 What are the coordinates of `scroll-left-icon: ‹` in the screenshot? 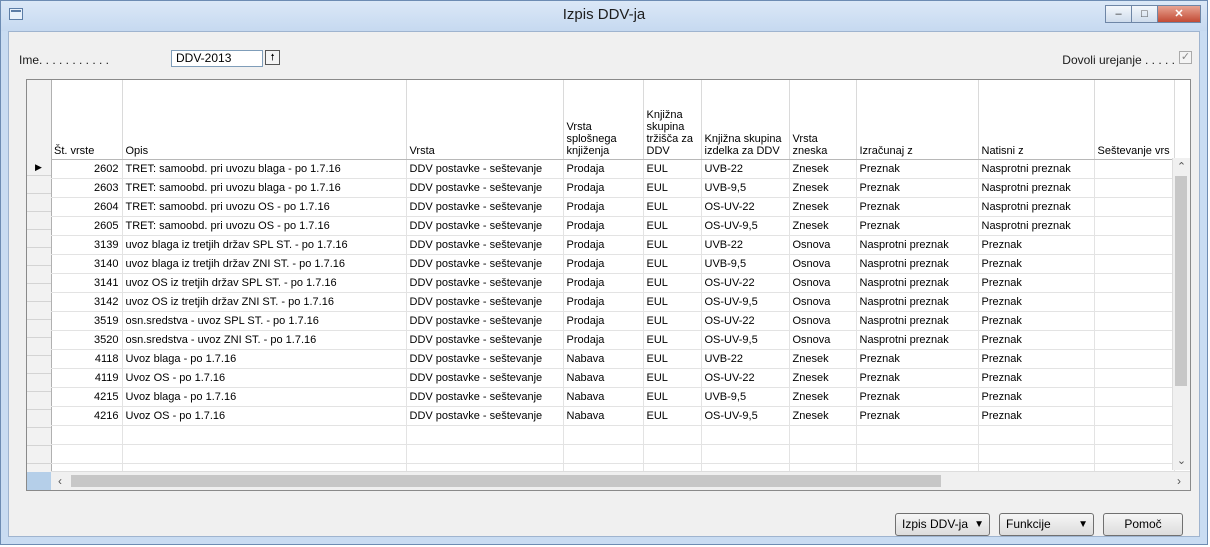 It's located at (60, 481).